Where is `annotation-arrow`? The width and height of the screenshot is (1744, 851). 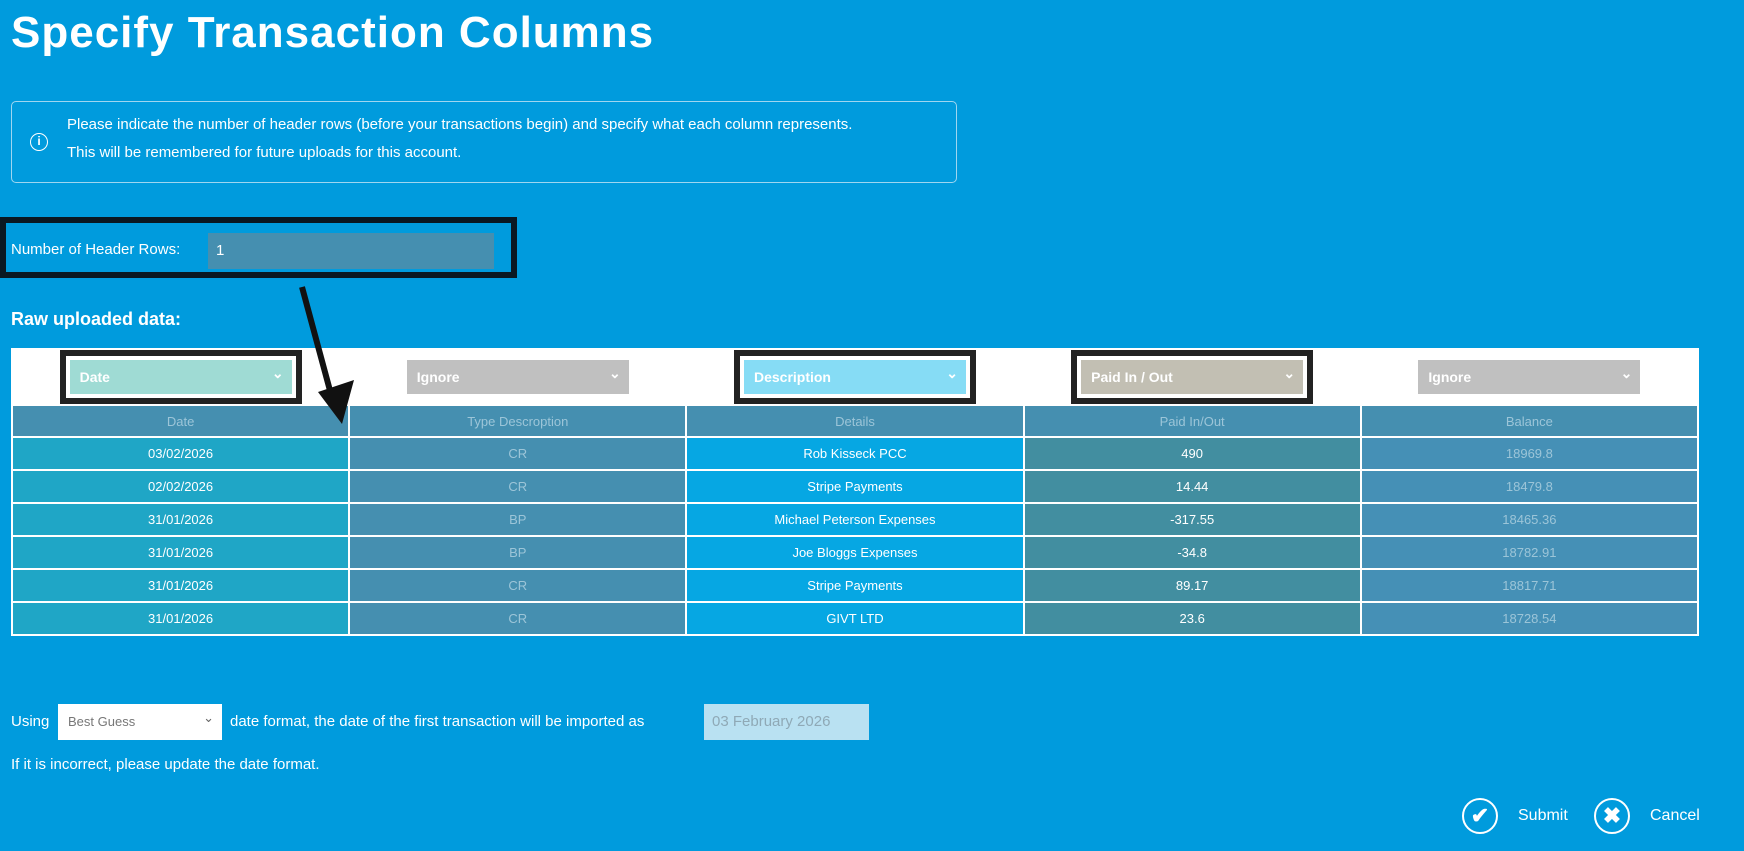 annotation-arrow is located at coordinates (326, 355).